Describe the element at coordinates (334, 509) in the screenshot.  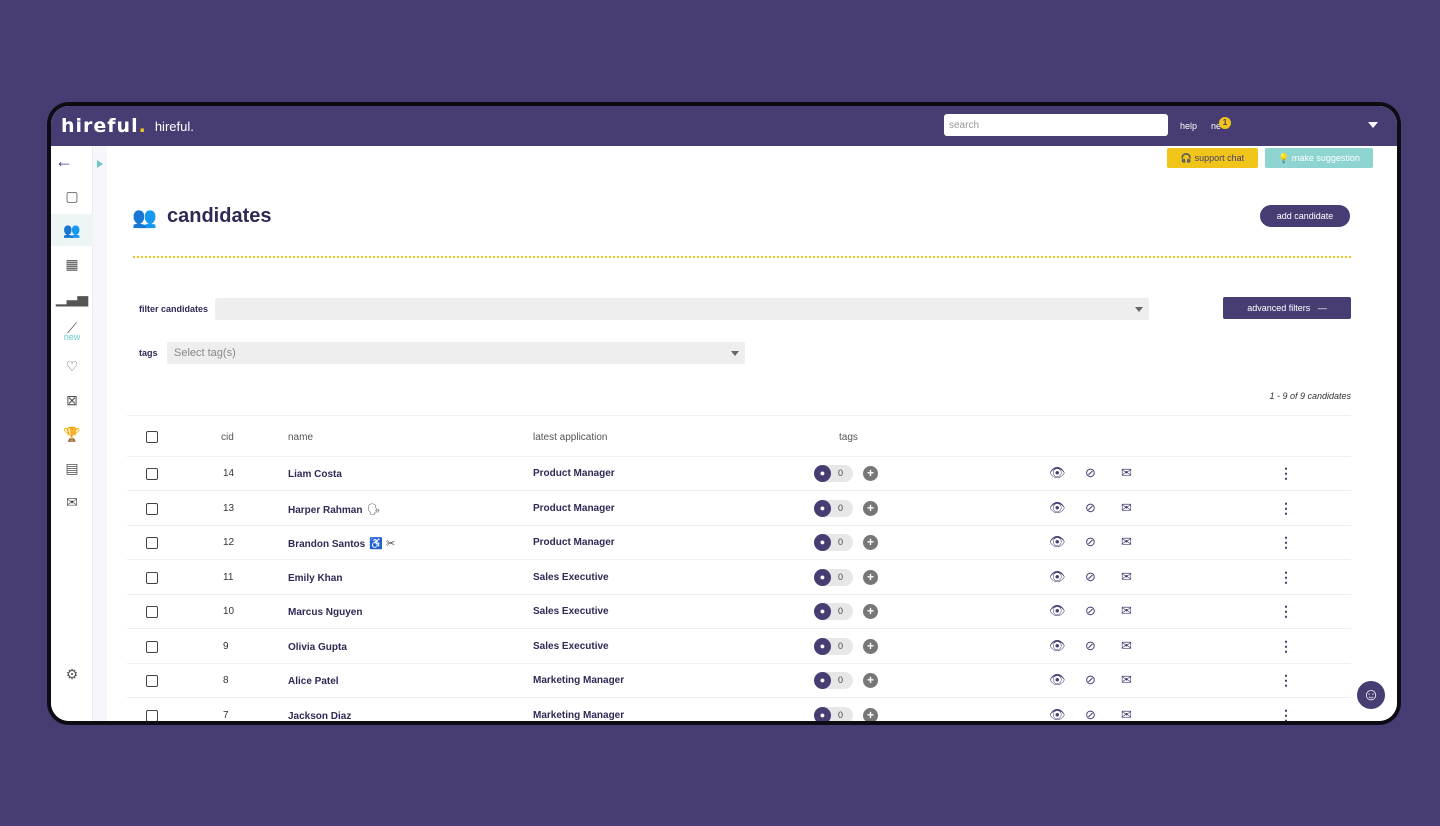
I see `candidate-name: Harper Rahman 🗣` at that location.